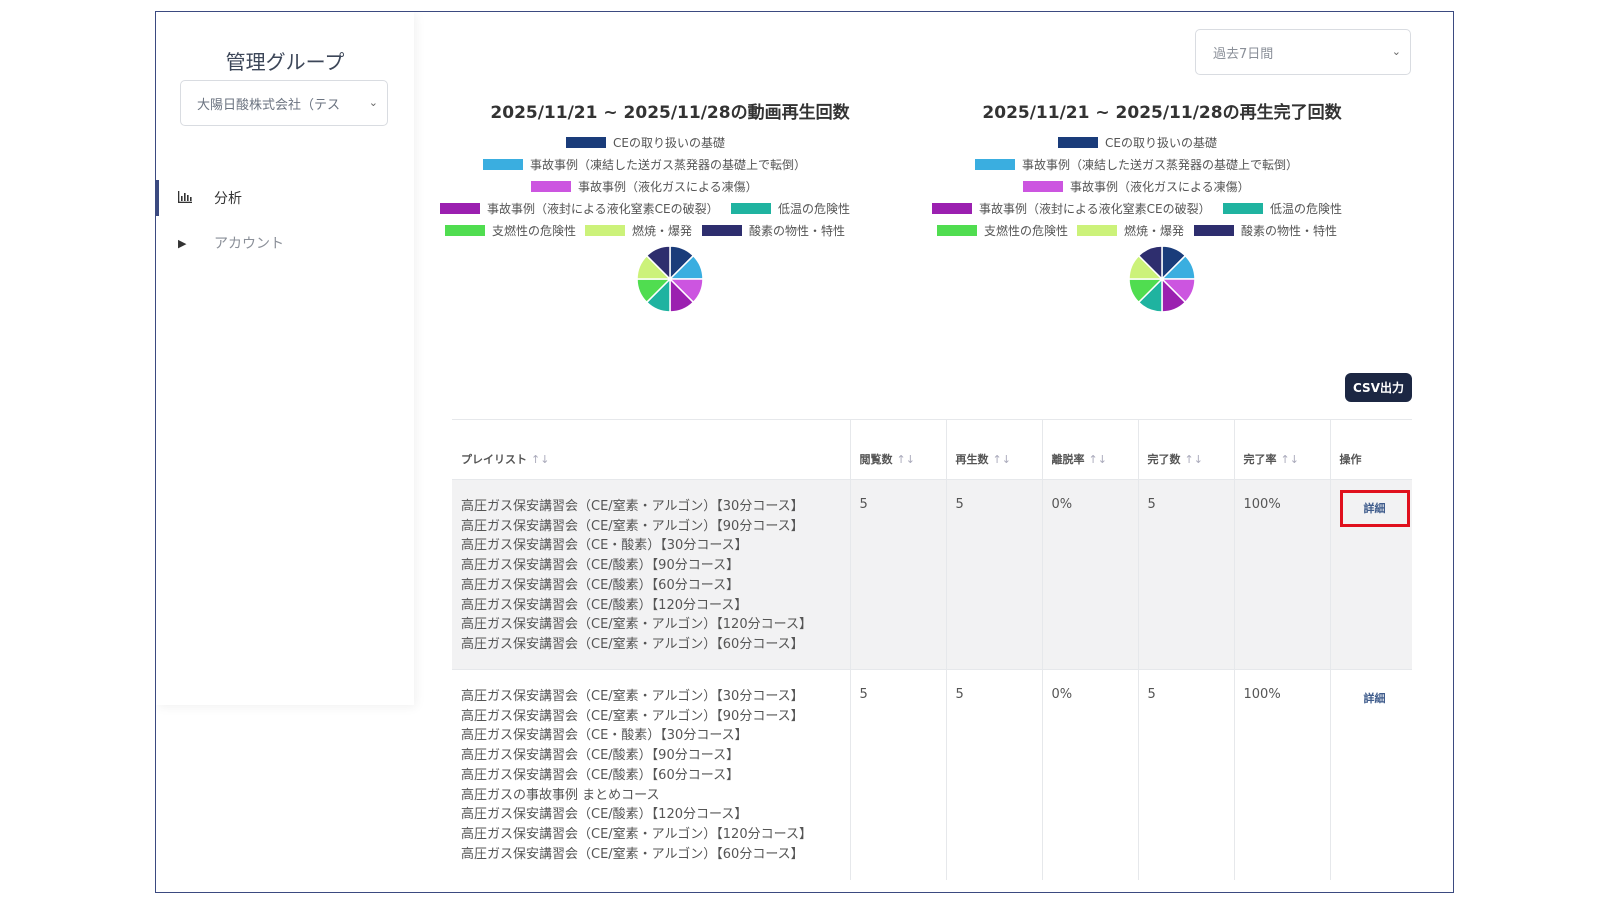 This screenshot has height=900, width=1600. What do you see at coordinates (1186, 449) in the screenshot?
I see `column-header-completions: 完了数 ↑↓` at bounding box center [1186, 449].